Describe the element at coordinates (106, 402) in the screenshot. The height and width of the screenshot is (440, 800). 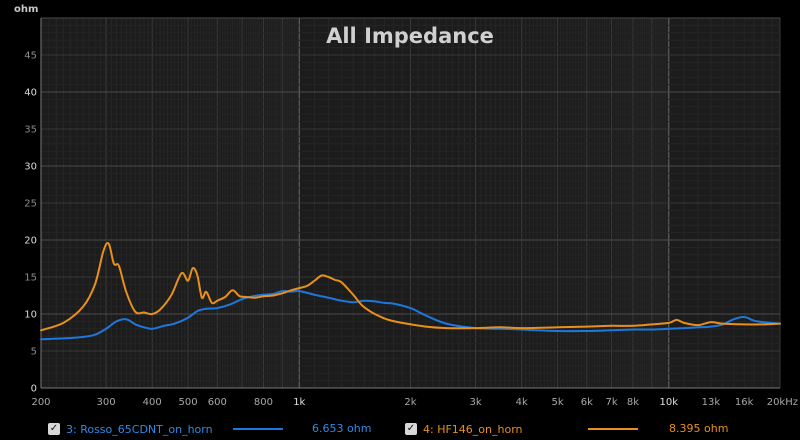
I see `x-tick-label: 300` at that location.